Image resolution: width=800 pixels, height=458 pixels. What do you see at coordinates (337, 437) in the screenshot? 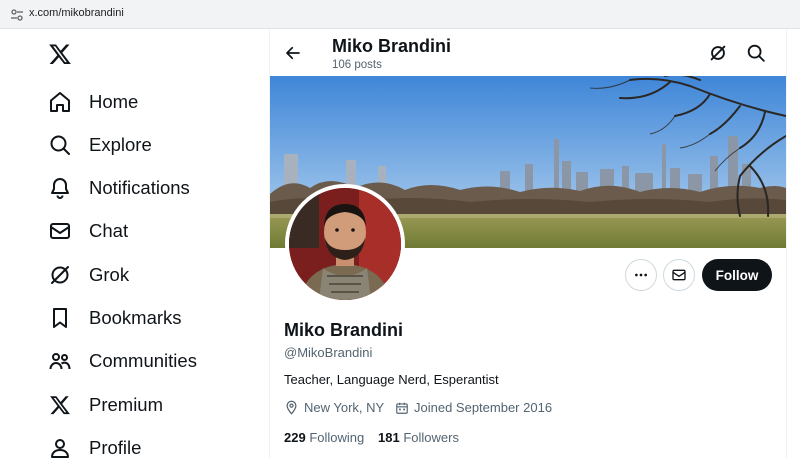
I see `following-label: Following` at bounding box center [337, 437].